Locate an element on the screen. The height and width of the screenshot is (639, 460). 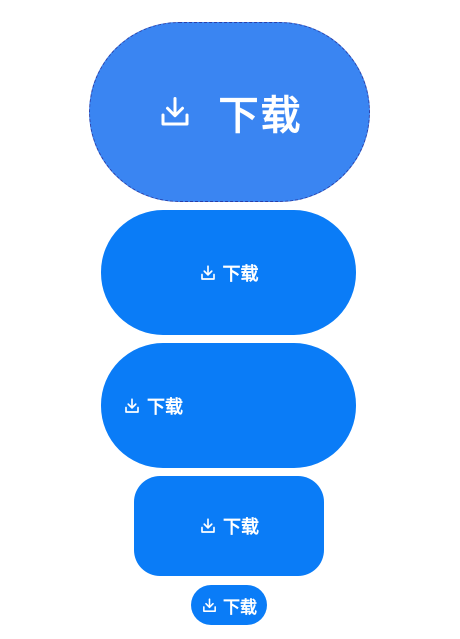
download-button-left-aligned: 下载 is located at coordinates (228, 405).